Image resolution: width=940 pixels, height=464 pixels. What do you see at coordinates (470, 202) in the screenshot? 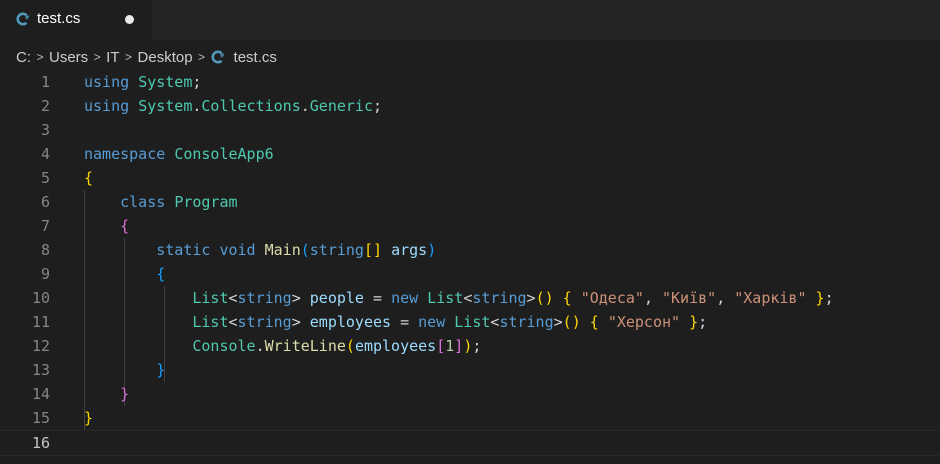
I see `code-line: 6 class Program` at bounding box center [470, 202].